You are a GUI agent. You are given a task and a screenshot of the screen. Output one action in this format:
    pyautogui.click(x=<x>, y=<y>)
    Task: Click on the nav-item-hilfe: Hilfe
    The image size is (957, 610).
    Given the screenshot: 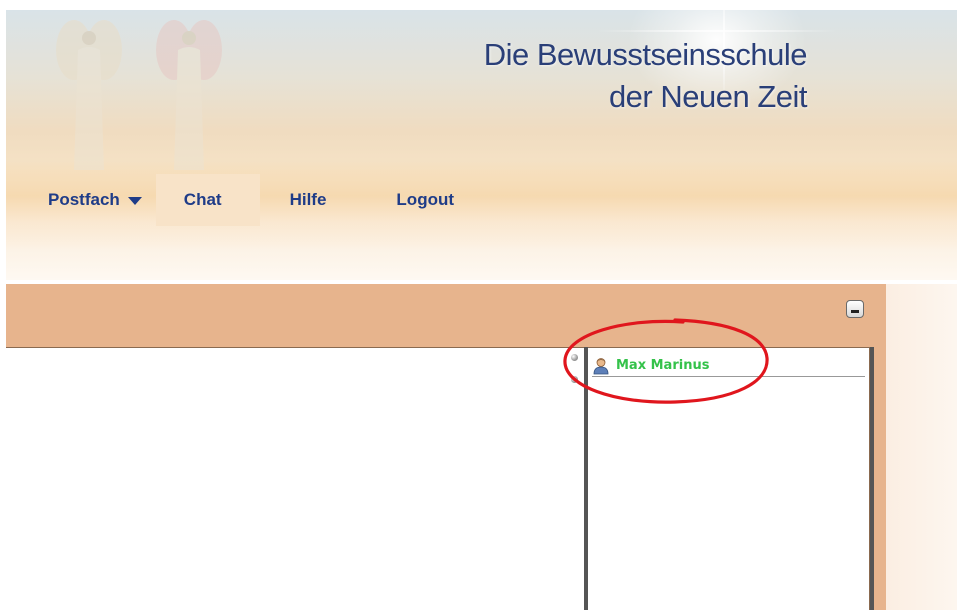 What is the action you would take?
    pyautogui.click(x=314, y=200)
    